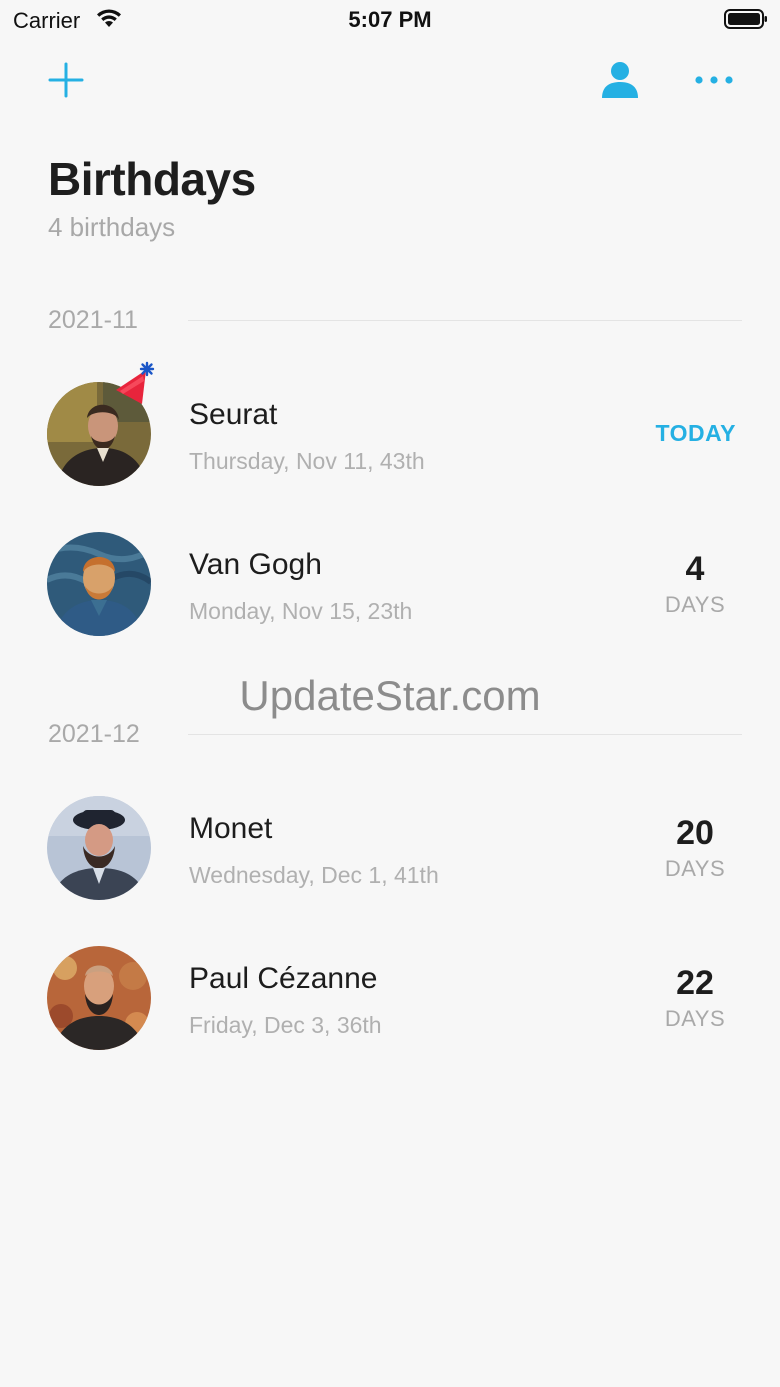 The height and width of the screenshot is (1387, 780). Describe the element at coordinates (390, 592) in the screenshot. I see `birthday-row-van-gogh: Van Gogh Monday, Nov 15, 23th 4 DAYS` at that location.